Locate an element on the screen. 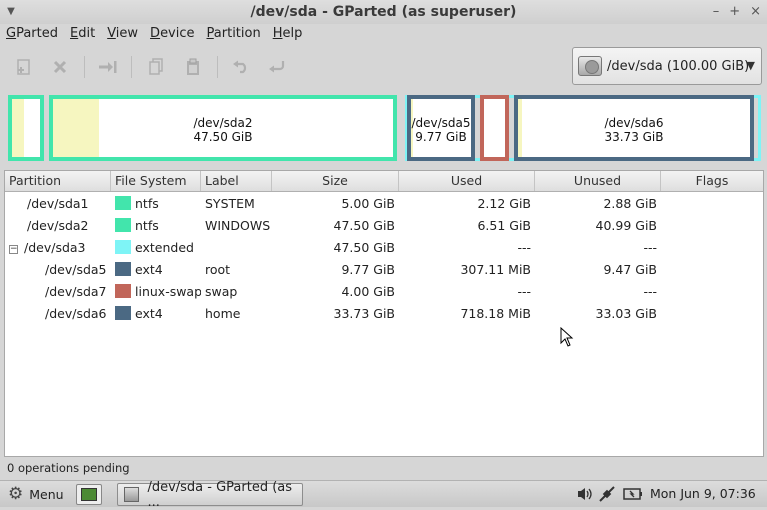 Image resolution: width=767 pixels, height=510 pixels. window-title: /dev/sda - GParted (as superuser) is located at coordinates (383, 12).